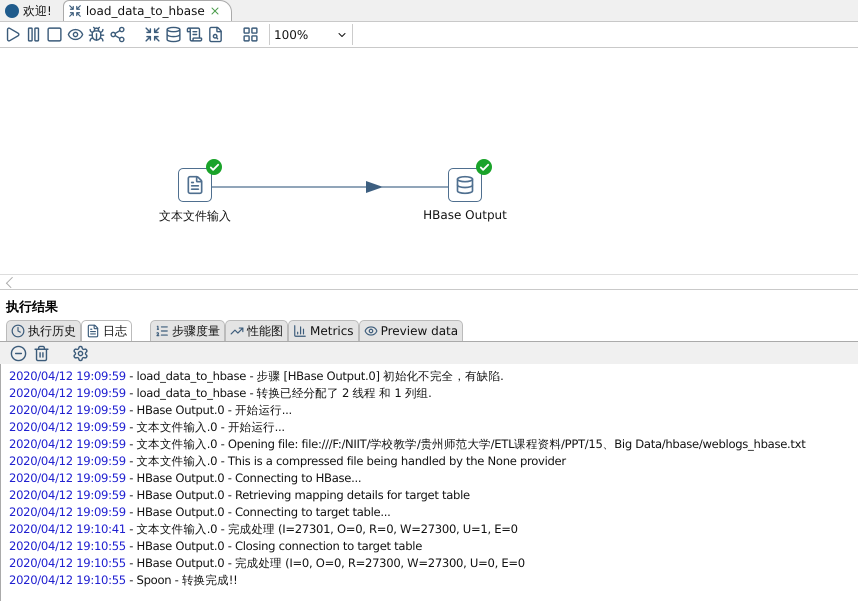  I want to click on log-line: 2020/04/12 19:09:59 - load_data_to_hbase - 转换已经分配了 2 线程 和 1 列组., so click(221, 393).